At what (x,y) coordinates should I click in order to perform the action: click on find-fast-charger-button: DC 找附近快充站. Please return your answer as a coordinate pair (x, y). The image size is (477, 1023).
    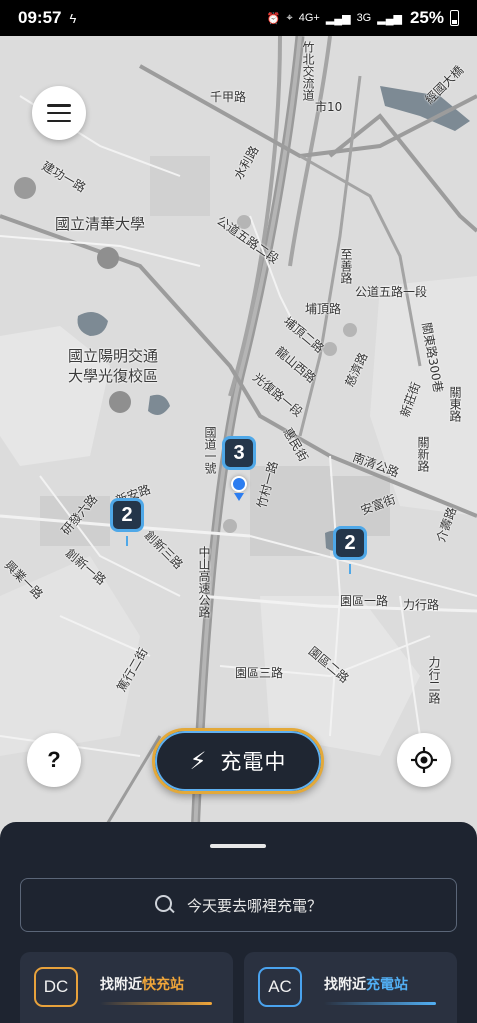
    Looking at the image, I should click on (126, 987).